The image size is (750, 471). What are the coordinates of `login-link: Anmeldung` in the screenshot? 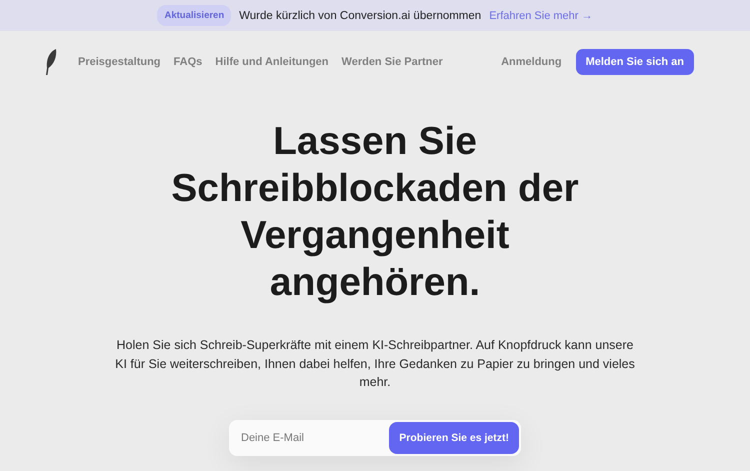 It's located at (531, 62).